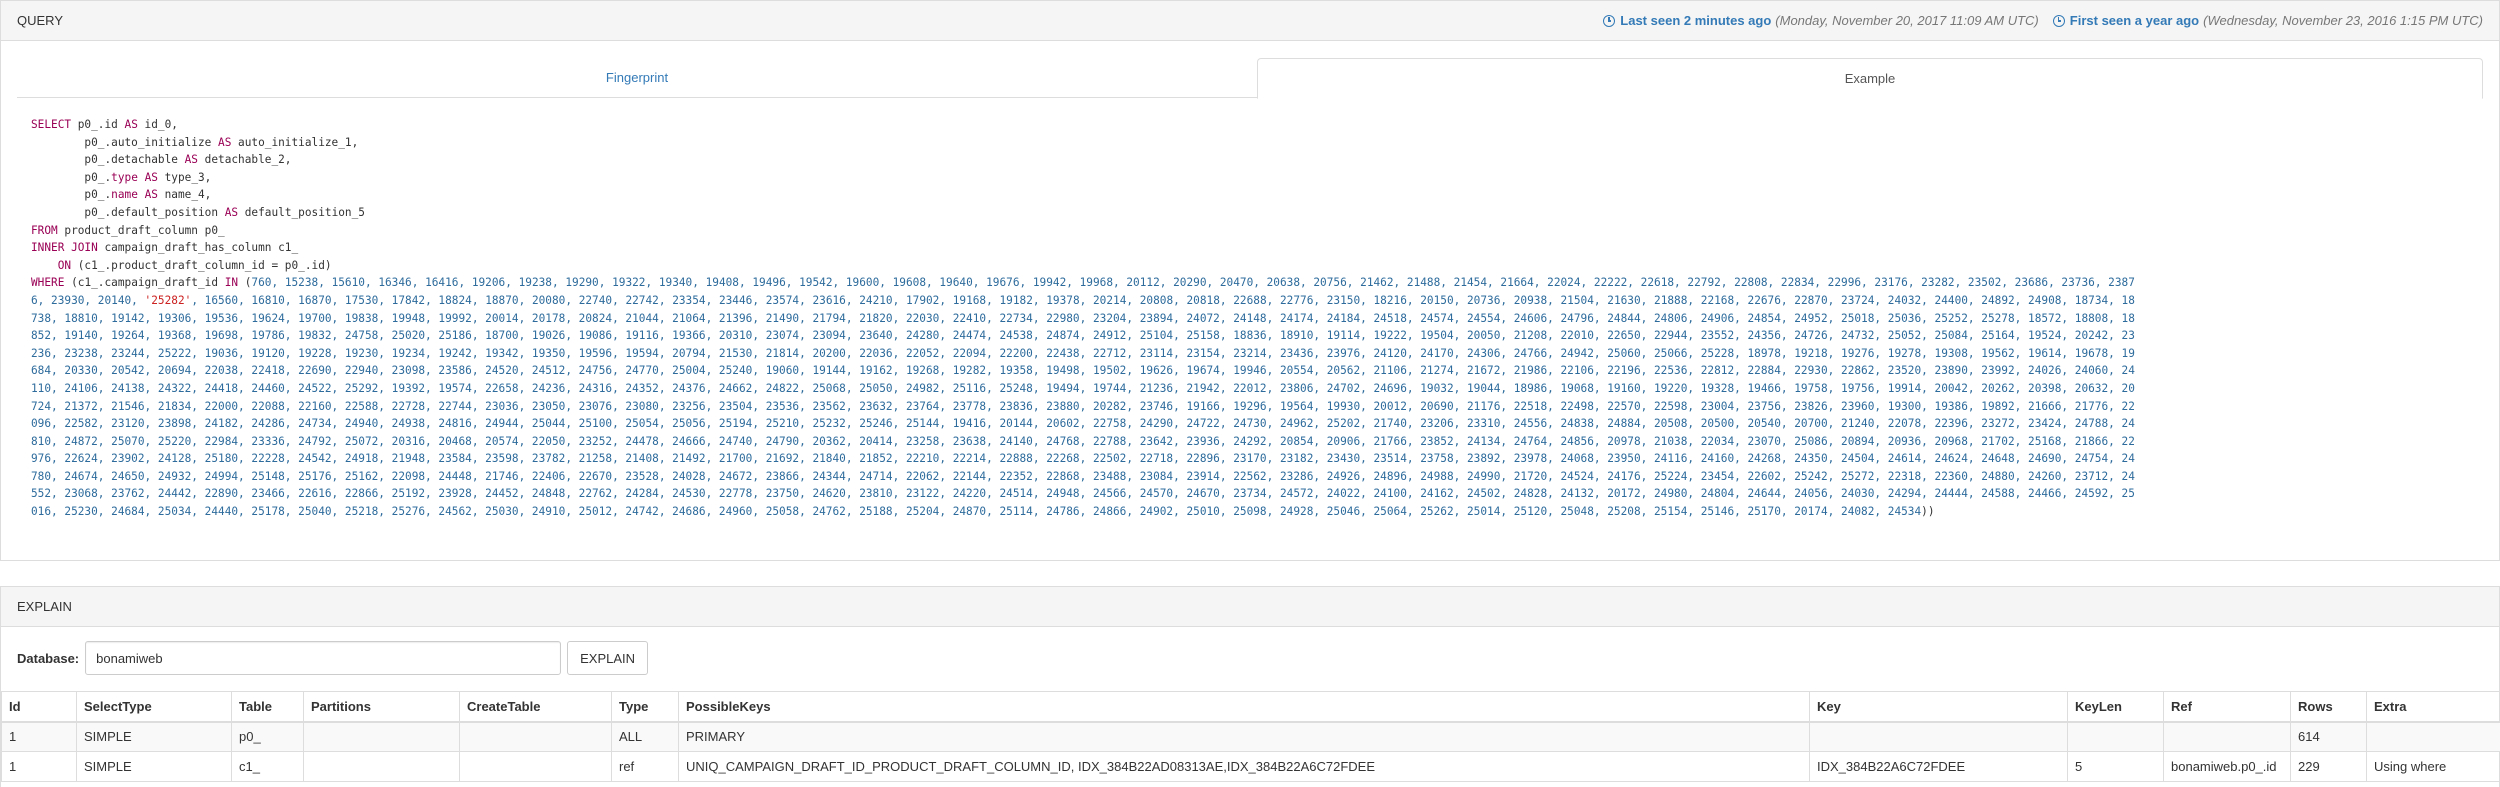  What do you see at coordinates (48, 283) in the screenshot?
I see `sql-keyword: WHERE` at bounding box center [48, 283].